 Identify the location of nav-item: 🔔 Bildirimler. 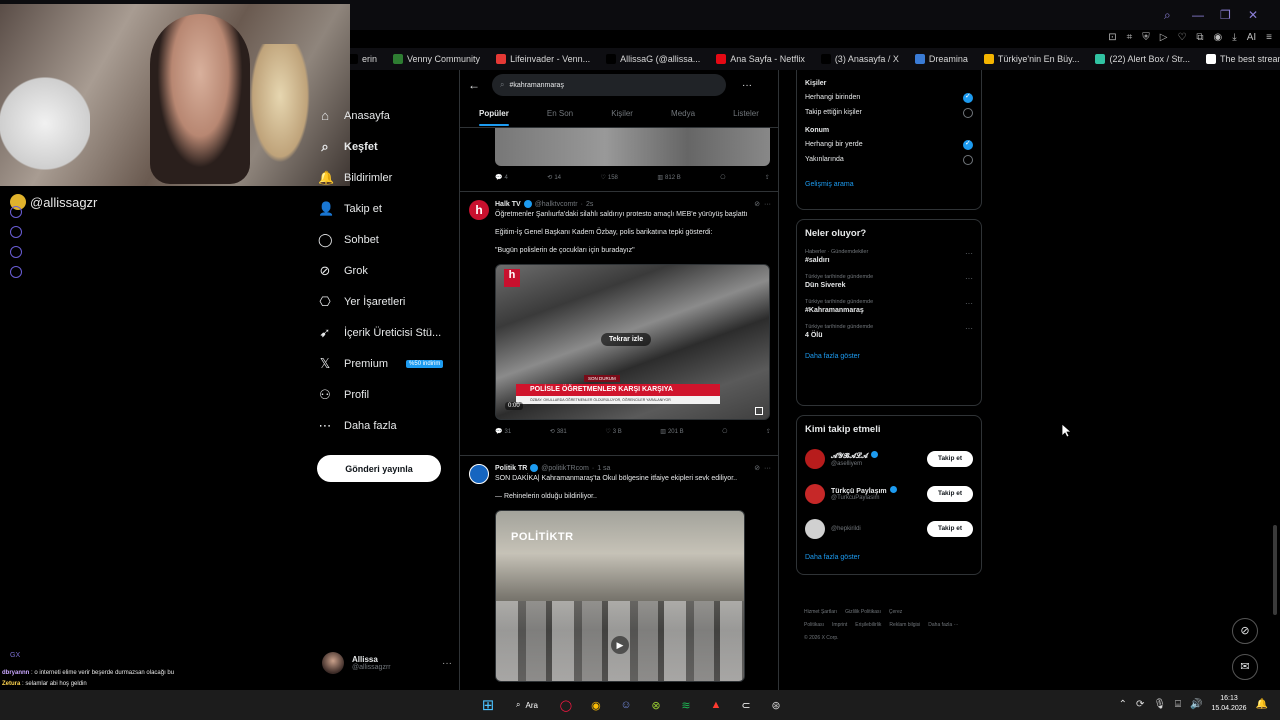
(388, 177).